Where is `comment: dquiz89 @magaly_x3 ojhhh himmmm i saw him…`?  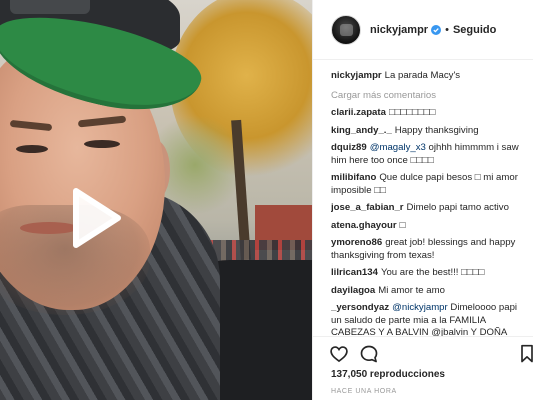 comment: dquiz89 @magaly_x3 ojhhh himmmm i saw him… is located at coordinates (430, 154).